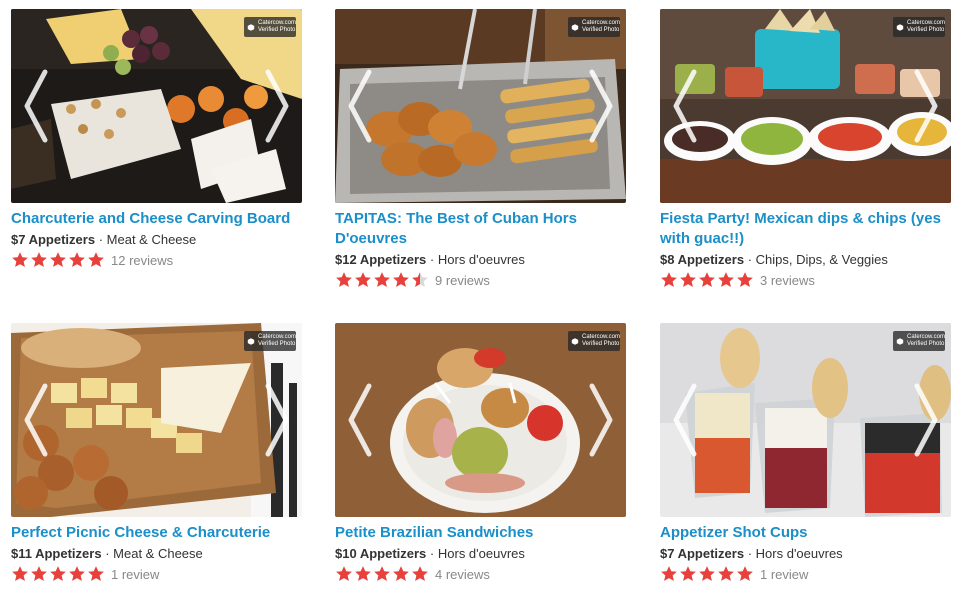 This screenshot has width=963, height=592. I want to click on listing-meta: $8 Appetizers · Chips, Dips, & Veggies, so click(806, 259).